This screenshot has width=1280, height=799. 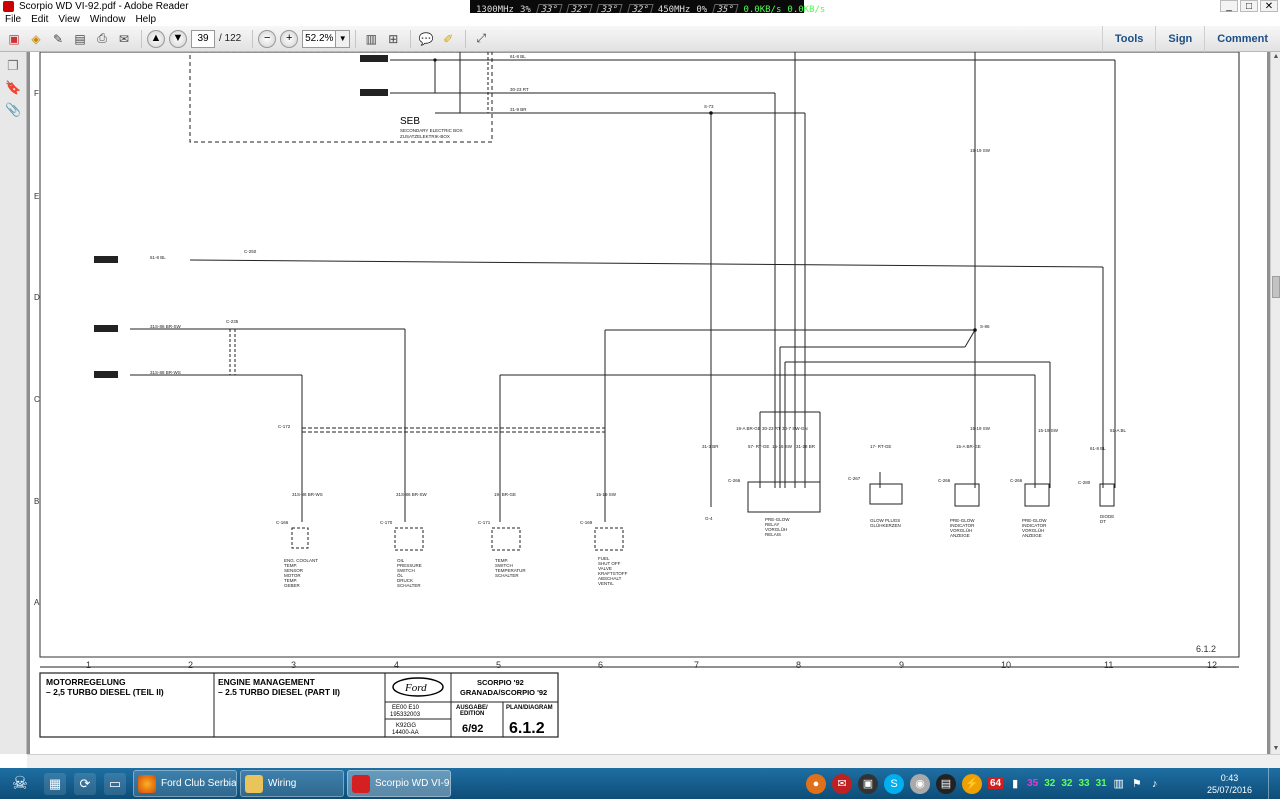 What do you see at coordinates (1035, 528) in the screenshot?
I see `preglow-indicator-caption-2: PRE-GLOW INDICATOR VORGLÜH ANZEIGE` at bounding box center [1035, 528].